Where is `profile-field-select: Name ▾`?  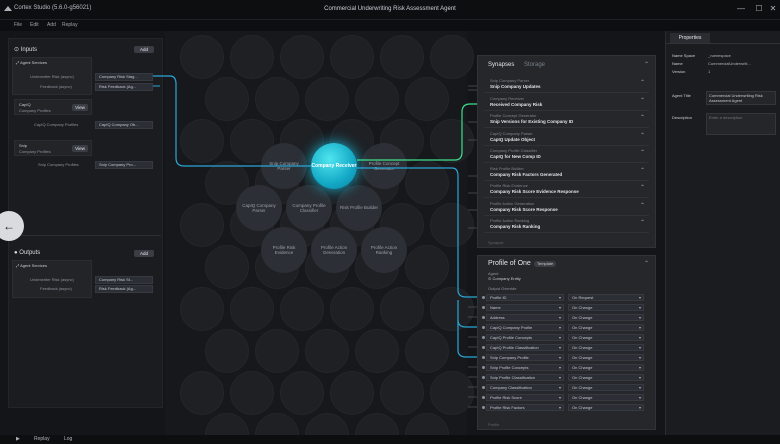 profile-field-select: Name ▾ is located at coordinates (525, 307).